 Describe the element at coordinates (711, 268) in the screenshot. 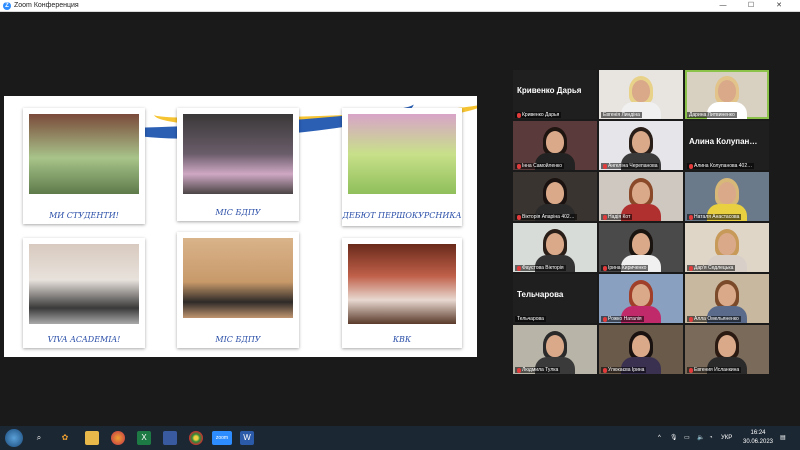

I see `participant-name-label: Дар'я Седлецька` at that location.